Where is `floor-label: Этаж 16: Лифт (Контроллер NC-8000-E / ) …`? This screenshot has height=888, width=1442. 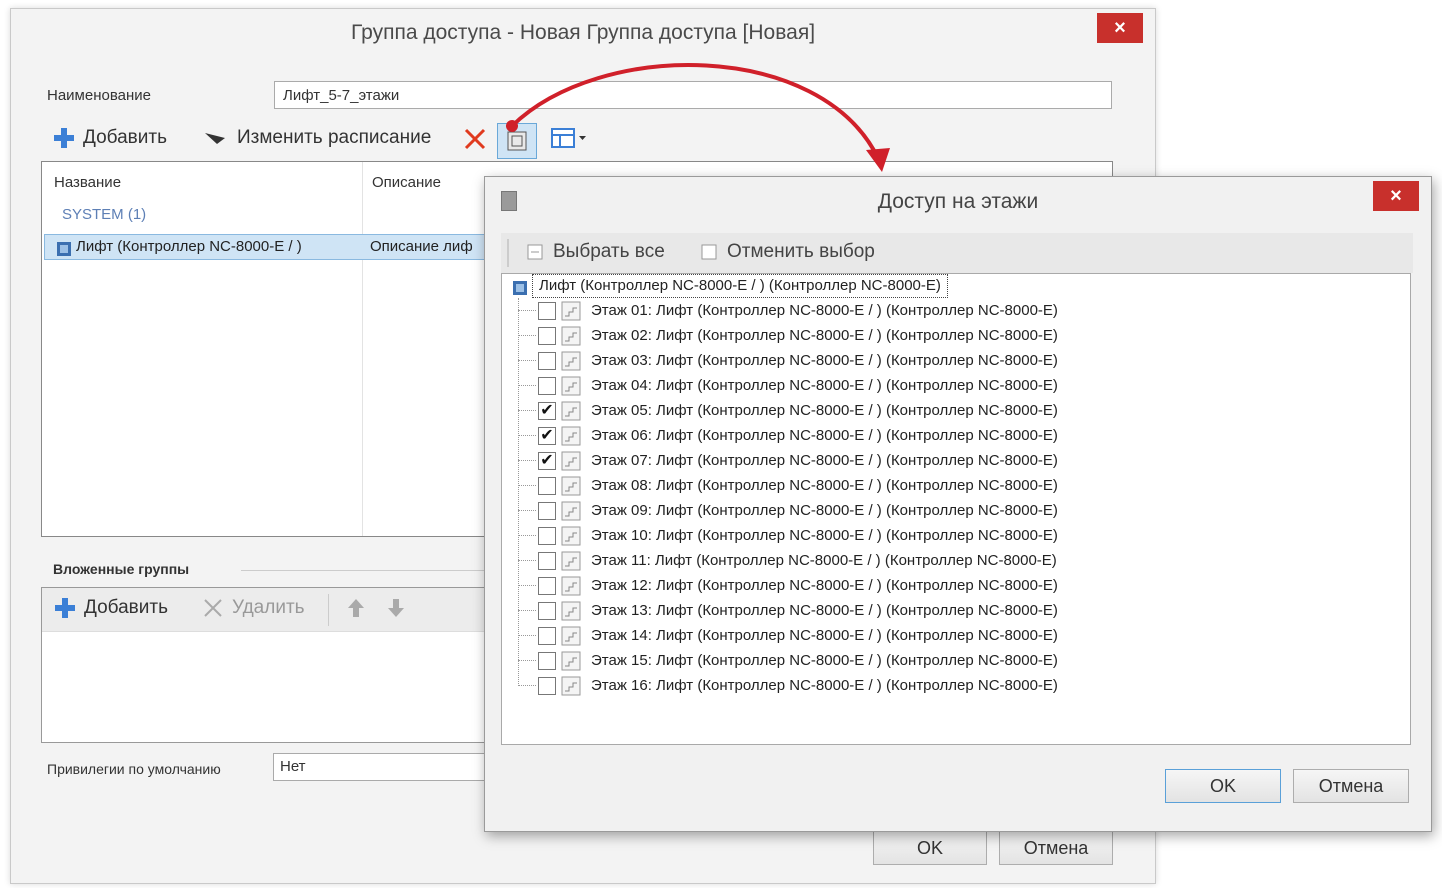 floor-label: Этаж 16: Лифт (Контроллер NC-8000-E / ) … is located at coordinates (824, 685).